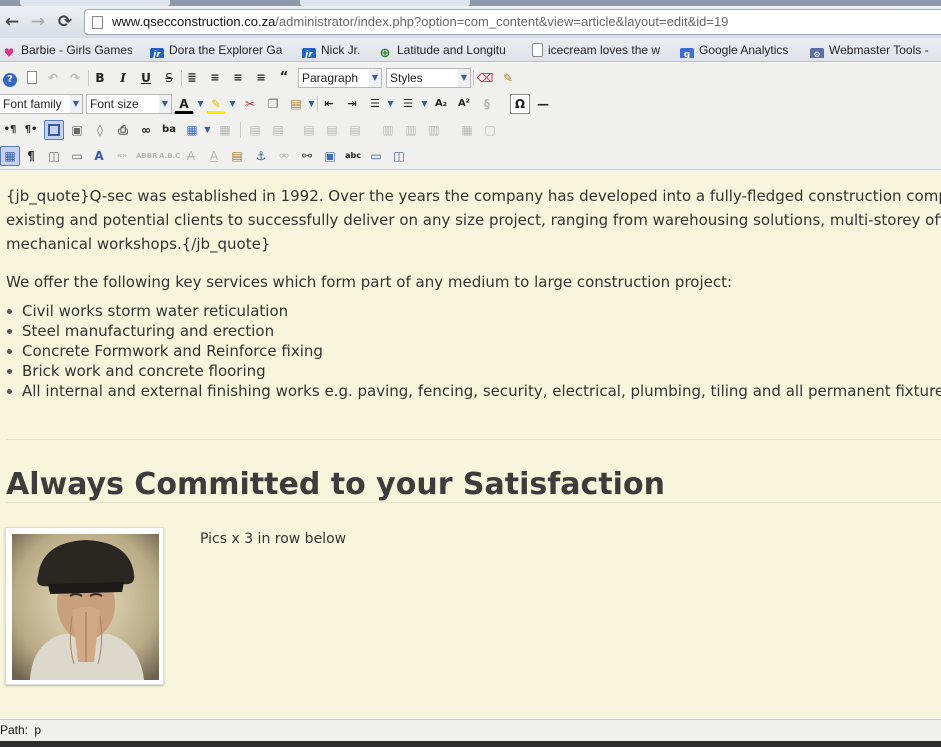 This screenshot has height=747, width=941. Describe the element at coordinates (32, 78) in the screenshot. I see `new-document-button` at that location.